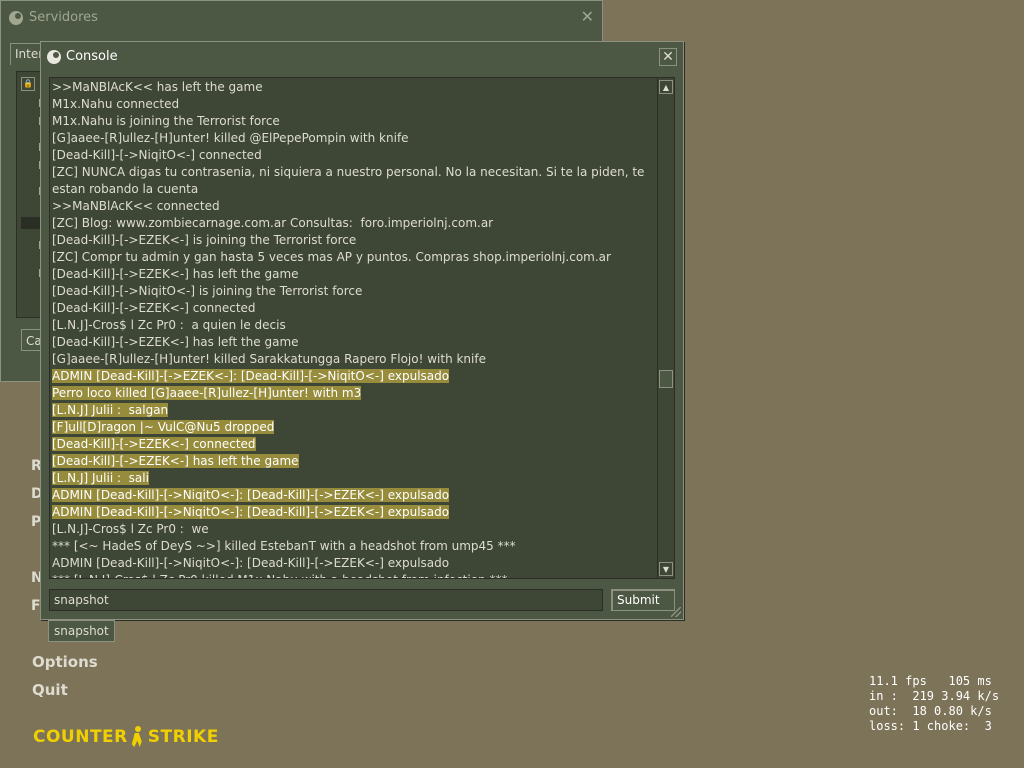 This screenshot has height=768, width=1024. What do you see at coordinates (354, 121) in the screenshot?
I see `console-line: M1x.Nahu is joining the Terrorist force` at bounding box center [354, 121].